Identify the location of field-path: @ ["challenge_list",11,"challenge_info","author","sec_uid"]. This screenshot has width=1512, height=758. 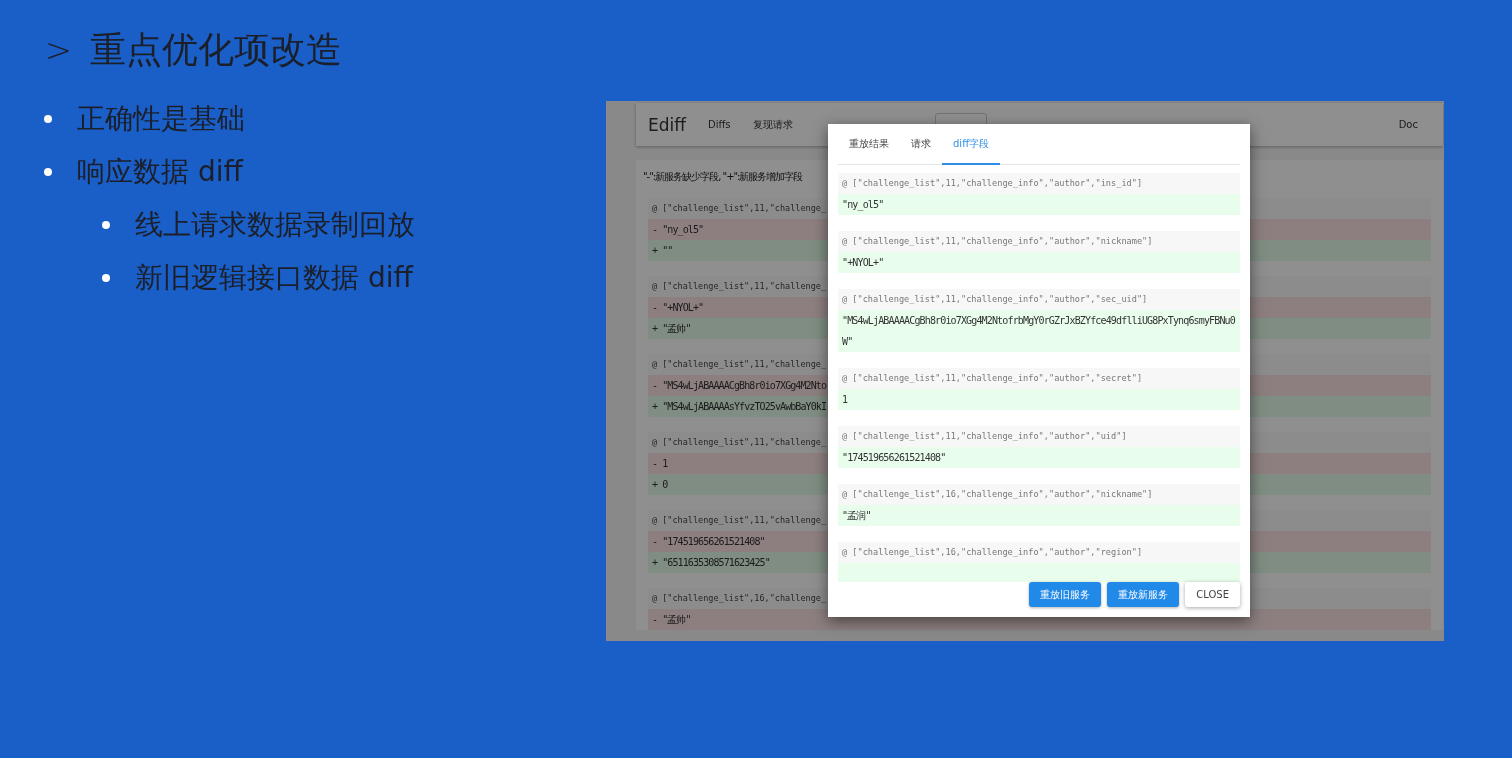
(1039, 299).